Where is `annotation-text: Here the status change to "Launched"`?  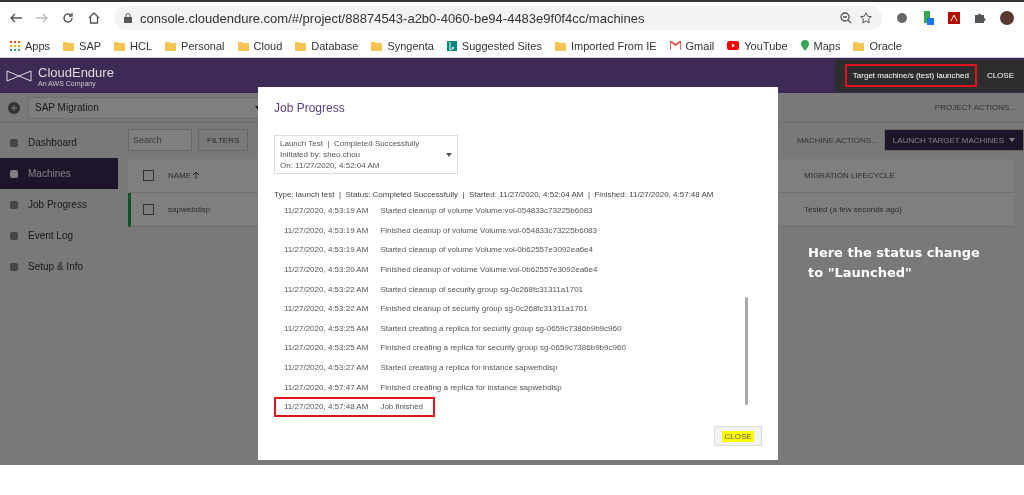 annotation-text: Here the status change to "Launched" is located at coordinates (894, 263).